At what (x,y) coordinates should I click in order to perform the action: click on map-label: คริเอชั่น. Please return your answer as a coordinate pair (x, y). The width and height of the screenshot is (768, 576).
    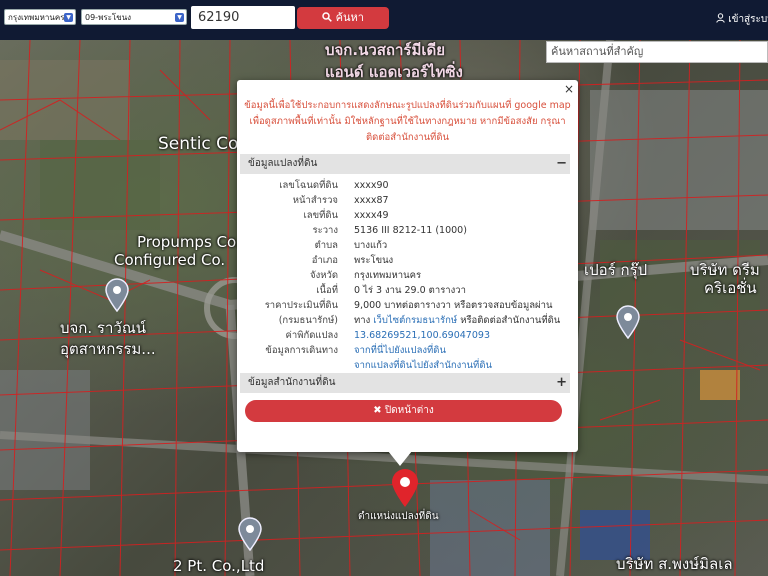
    Looking at the image, I should click on (730, 288).